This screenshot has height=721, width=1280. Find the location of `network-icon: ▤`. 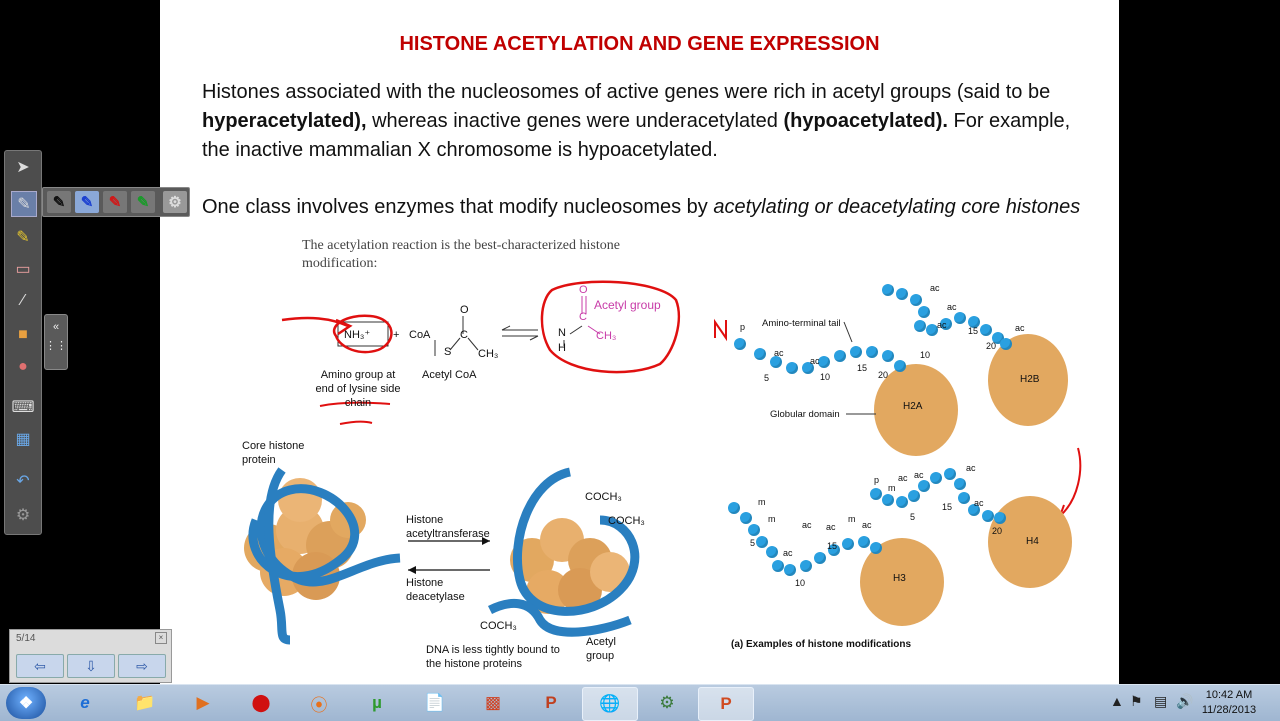

network-icon: ▤ is located at coordinates (1160, 701).